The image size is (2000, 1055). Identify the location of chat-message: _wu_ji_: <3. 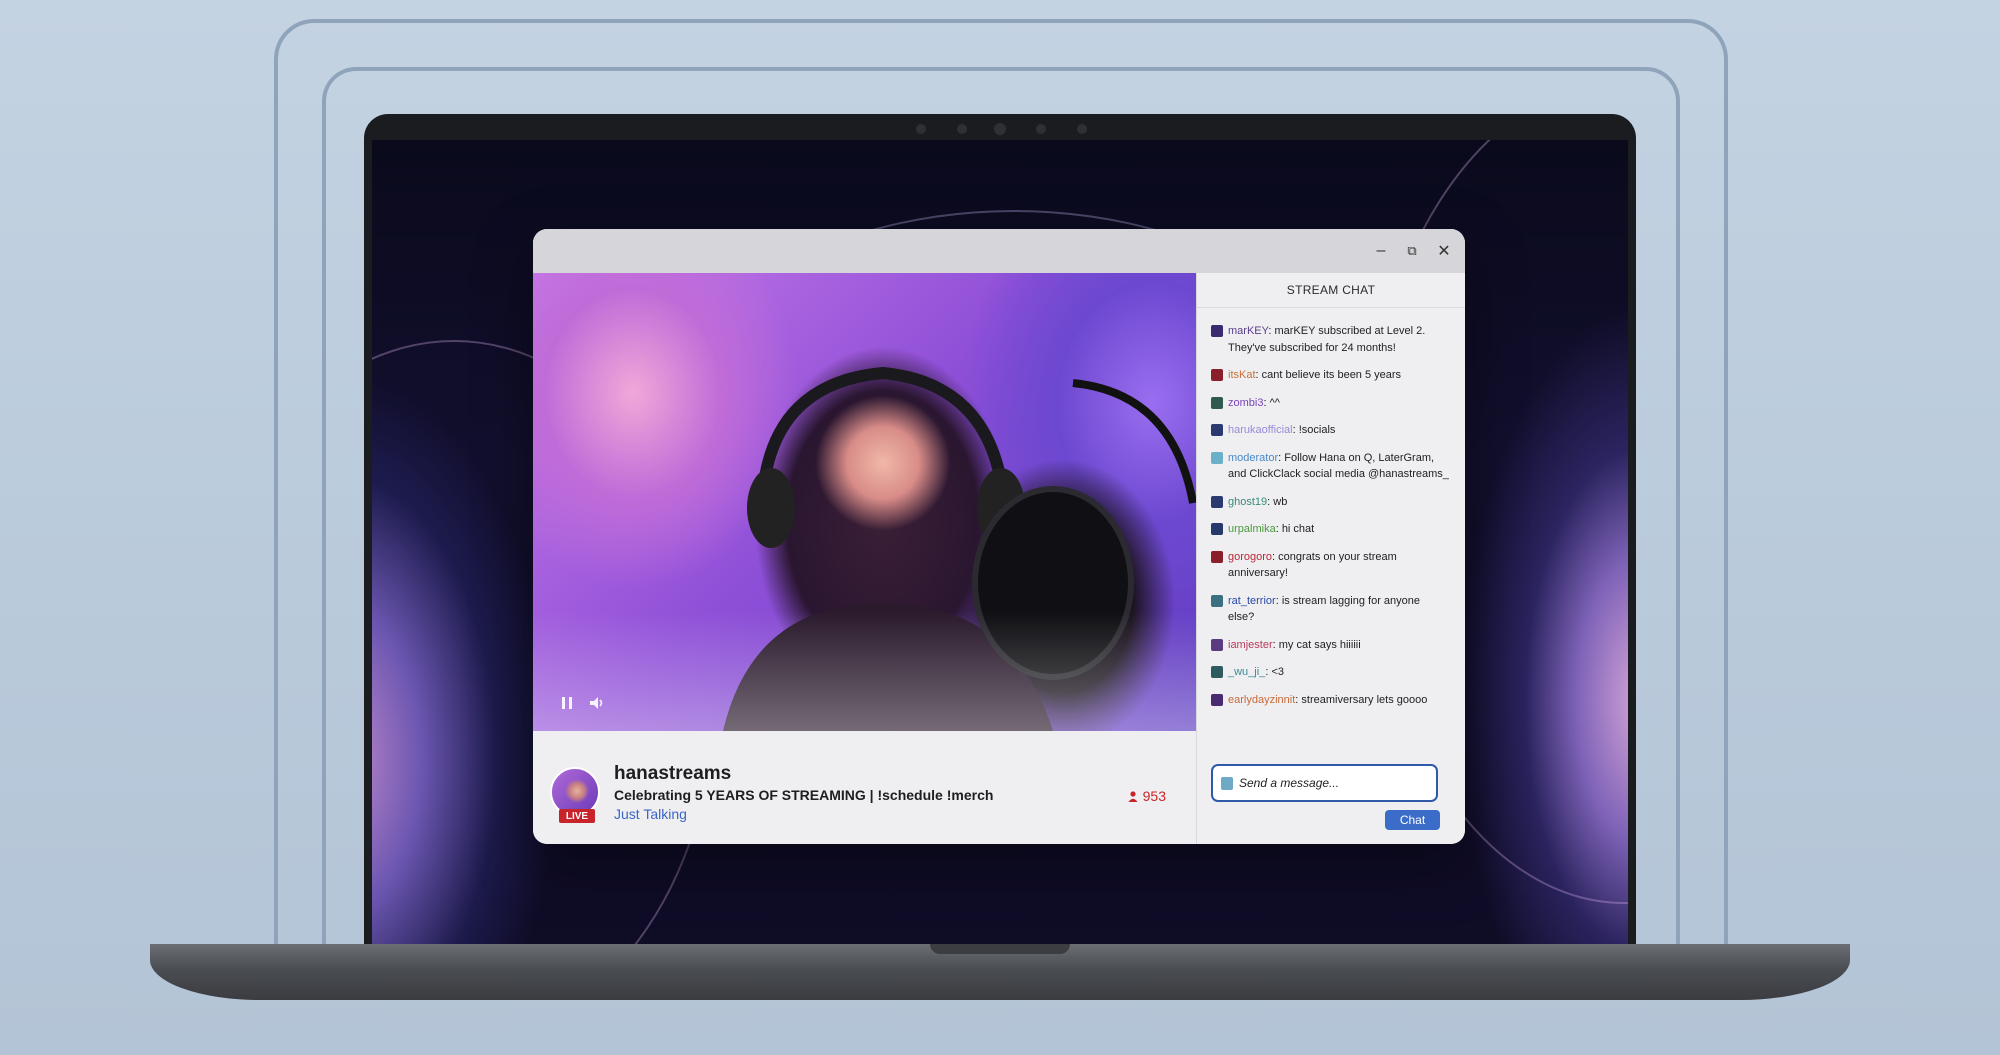
(1330, 672).